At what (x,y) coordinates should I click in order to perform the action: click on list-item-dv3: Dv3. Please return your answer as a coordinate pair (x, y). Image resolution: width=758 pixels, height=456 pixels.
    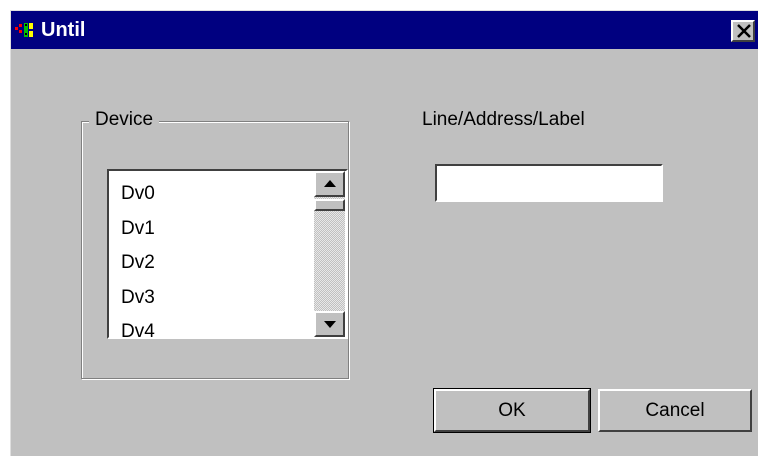
    Looking at the image, I should click on (216, 298).